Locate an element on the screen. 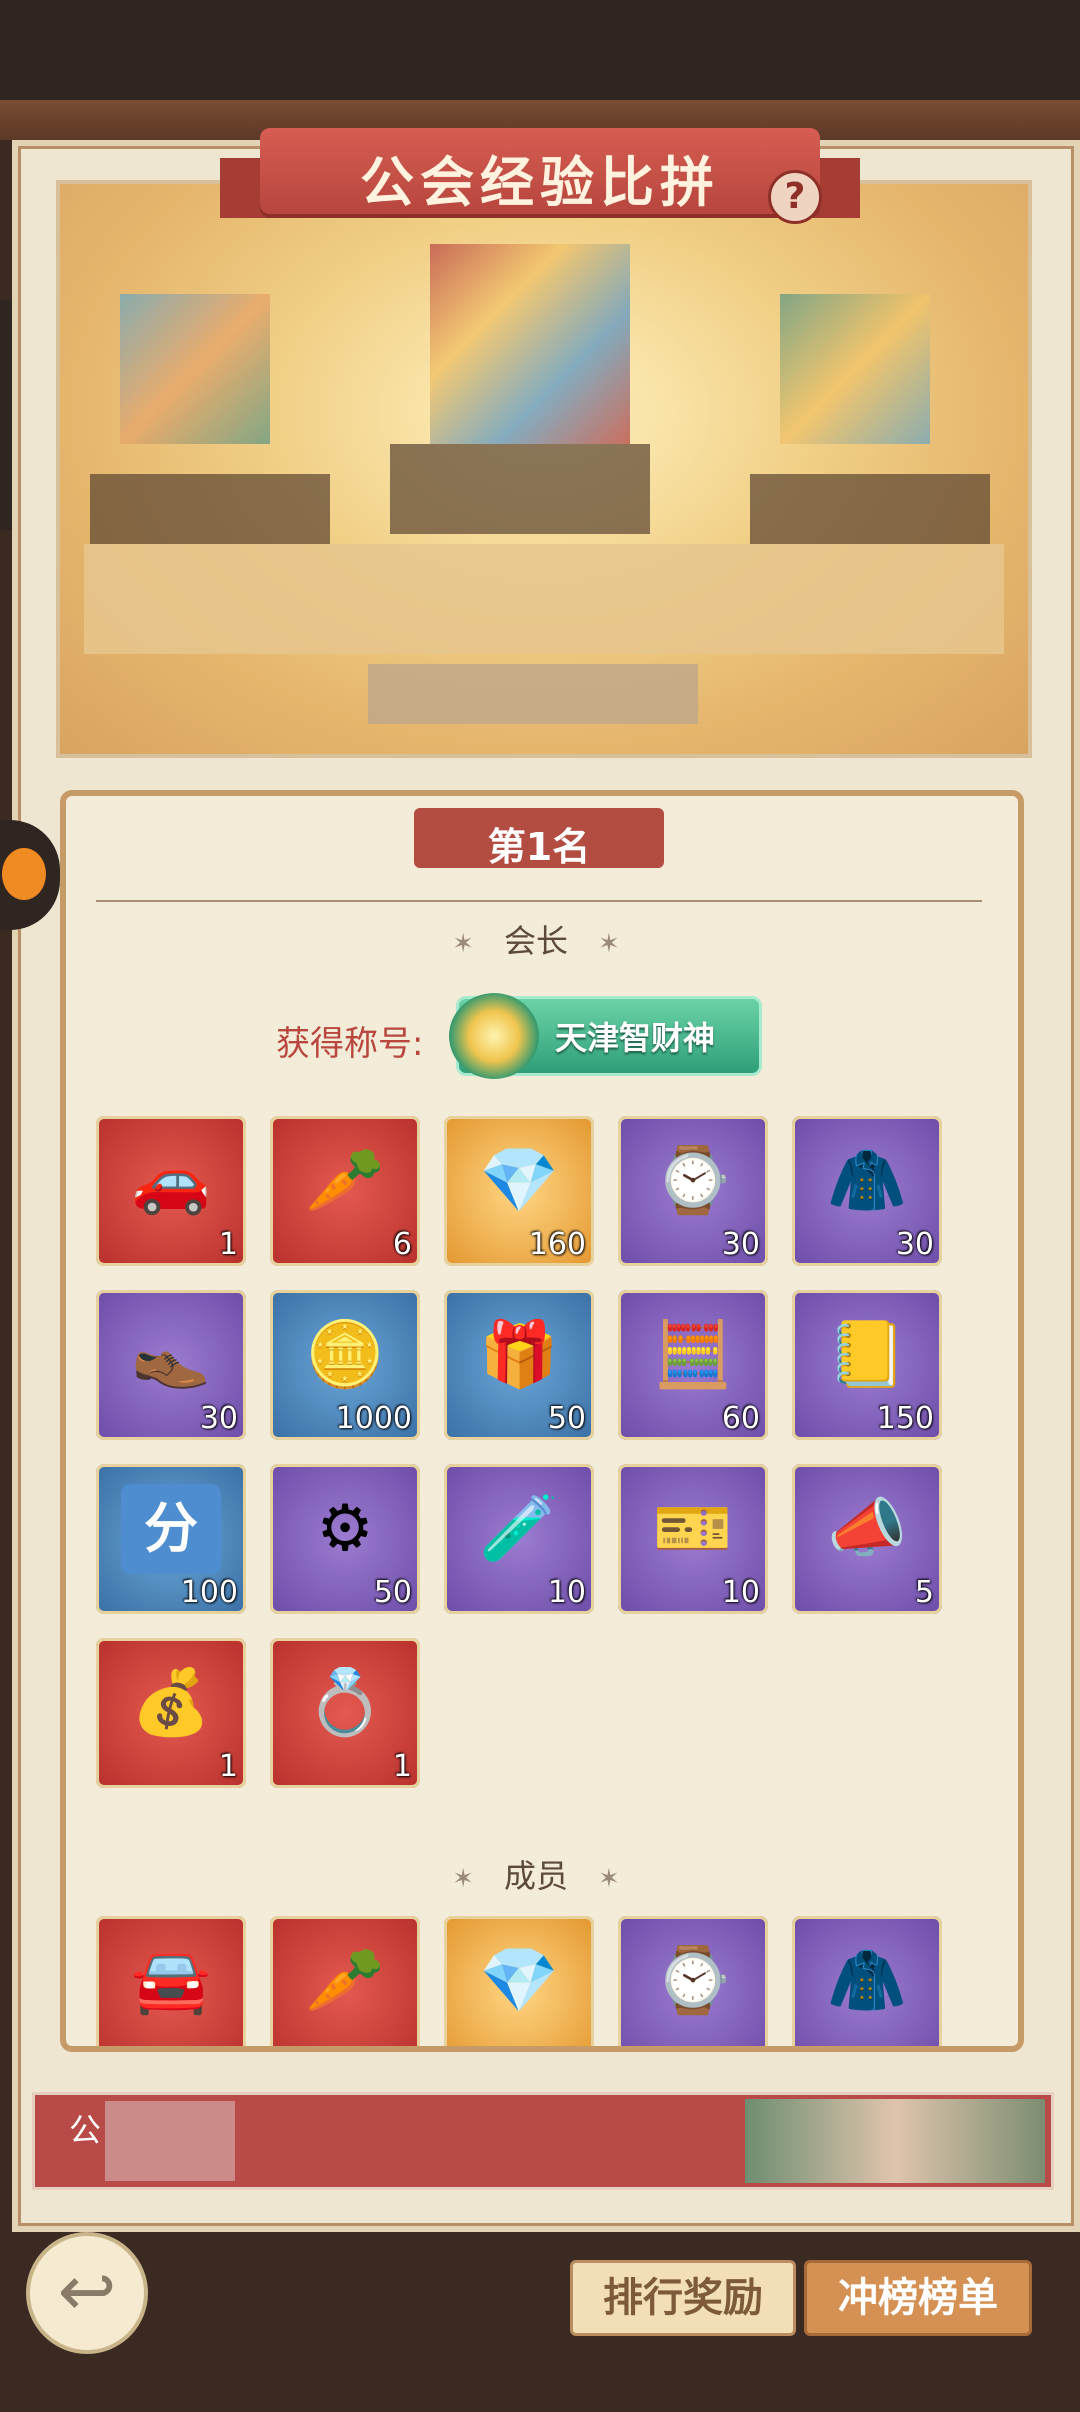  reward-item: 🧮 60 is located at coordinates (693, 1365).